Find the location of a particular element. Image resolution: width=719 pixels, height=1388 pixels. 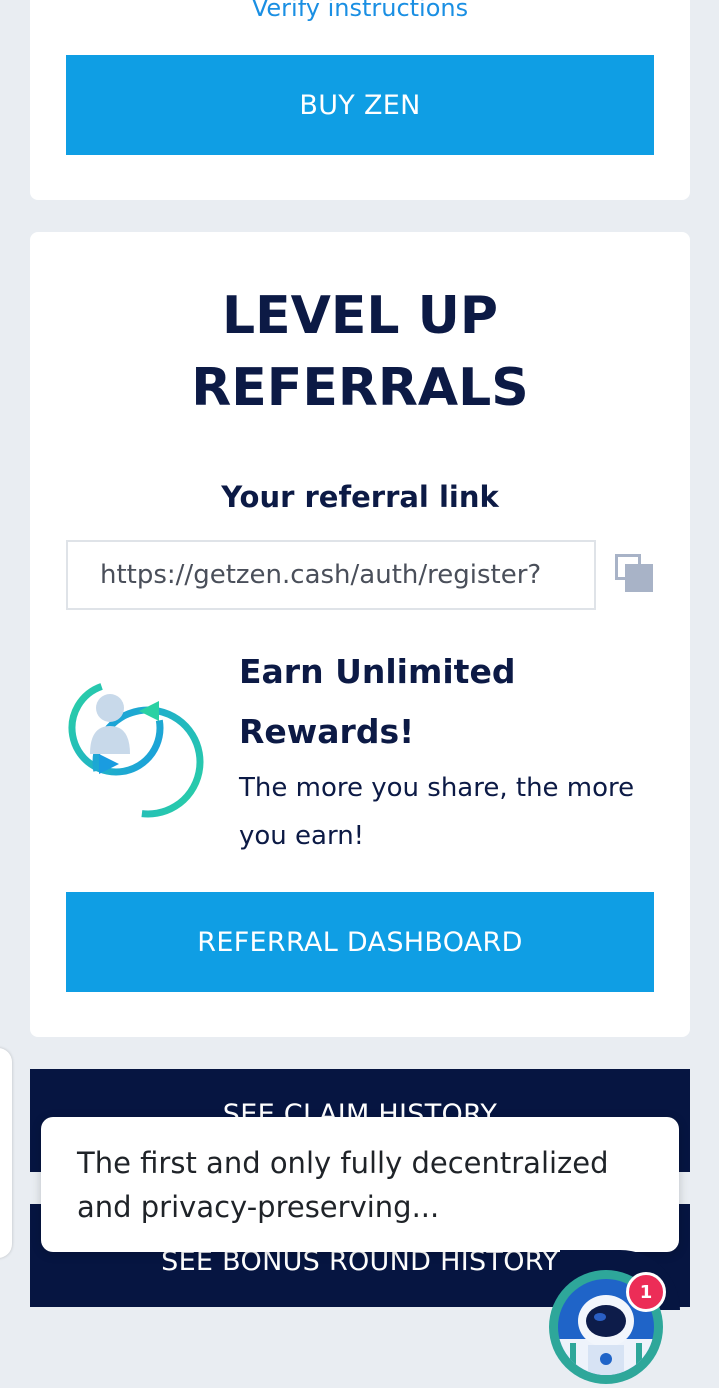

referral-link-field: https://getzen.cash/auth/register? is located at coordinates (331, 575).